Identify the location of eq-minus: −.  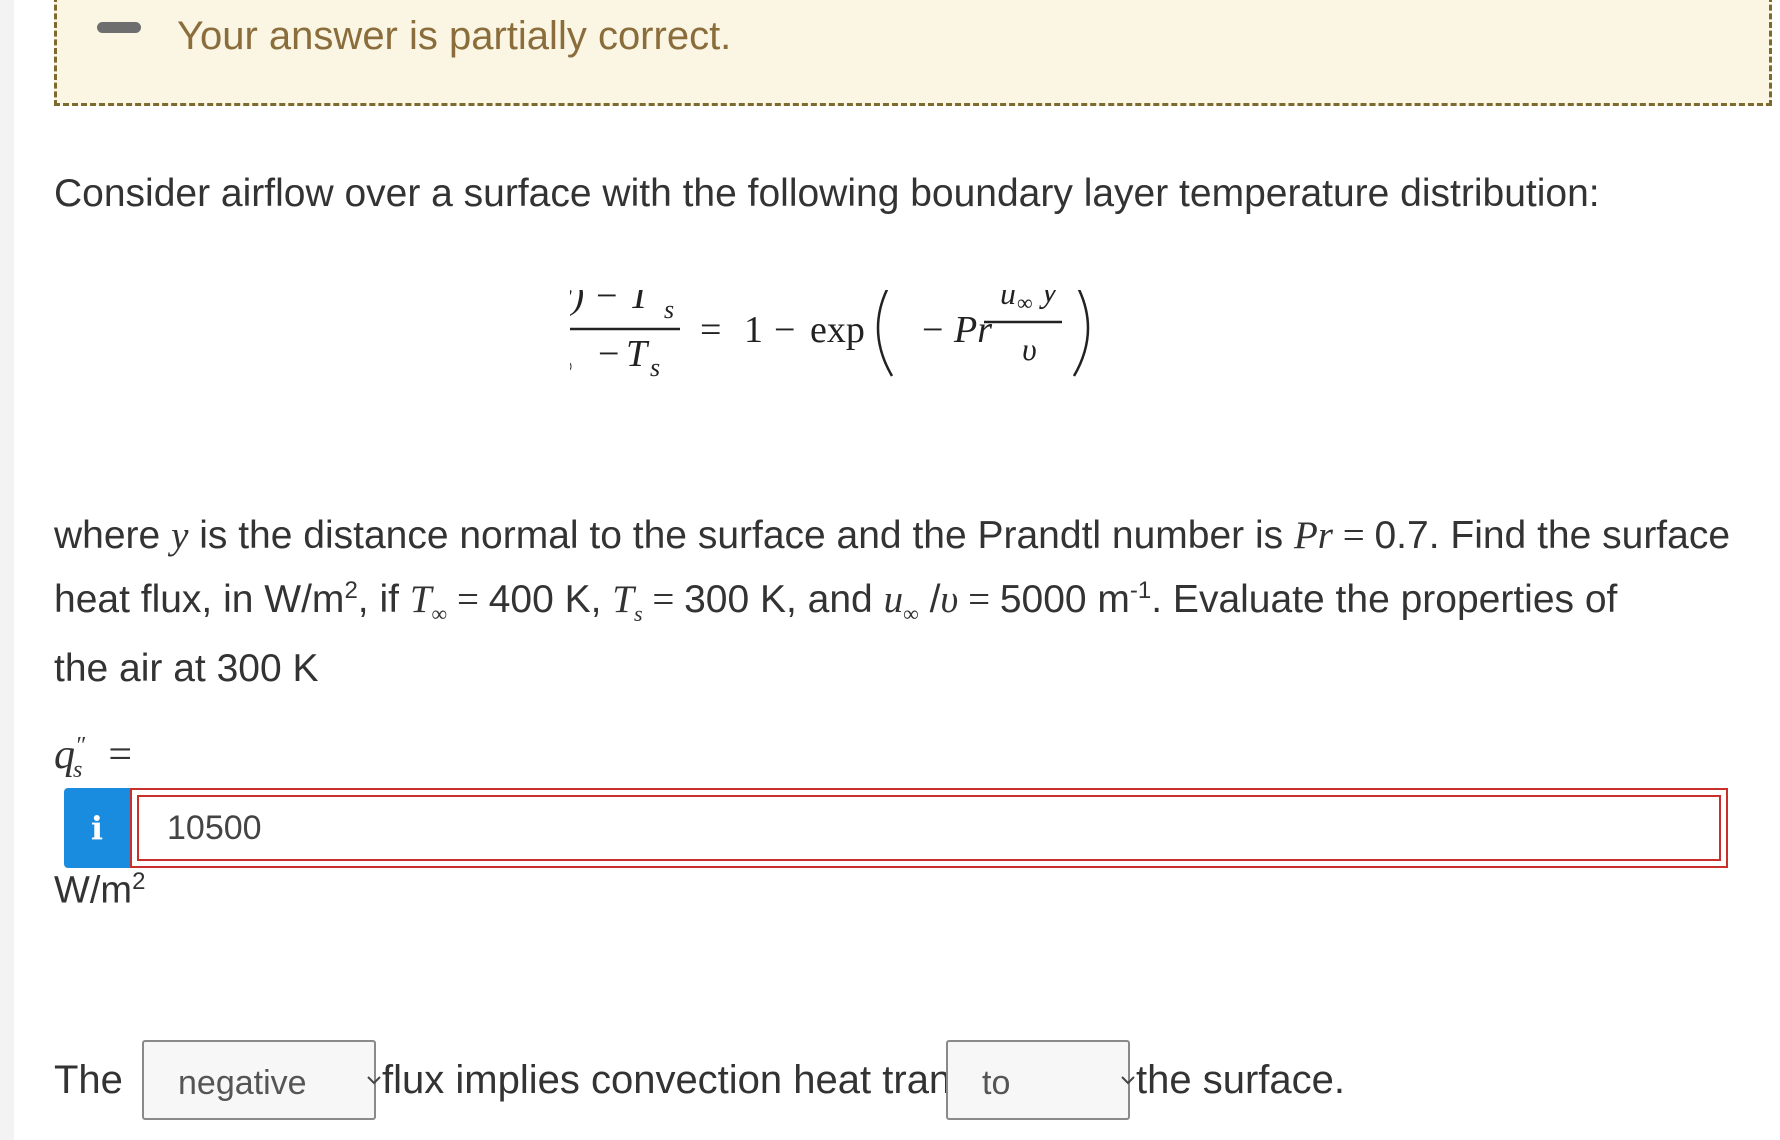
(784, 330).